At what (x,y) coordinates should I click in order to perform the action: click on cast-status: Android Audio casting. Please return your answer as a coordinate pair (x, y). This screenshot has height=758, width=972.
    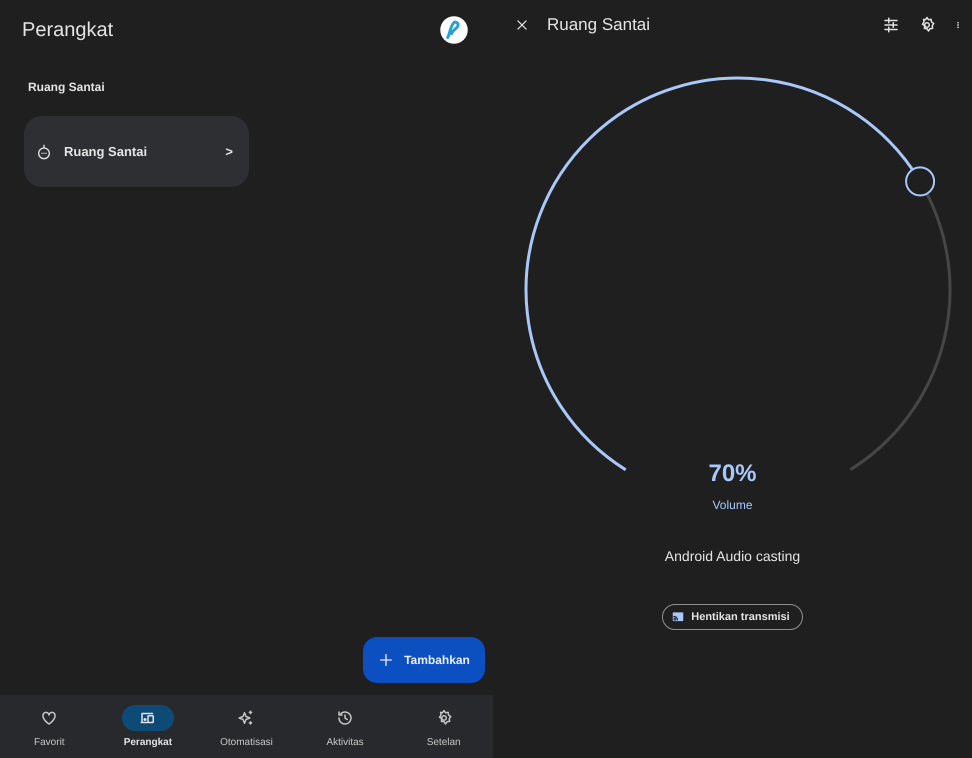
    Looking at the image, I should click on (732, 556).